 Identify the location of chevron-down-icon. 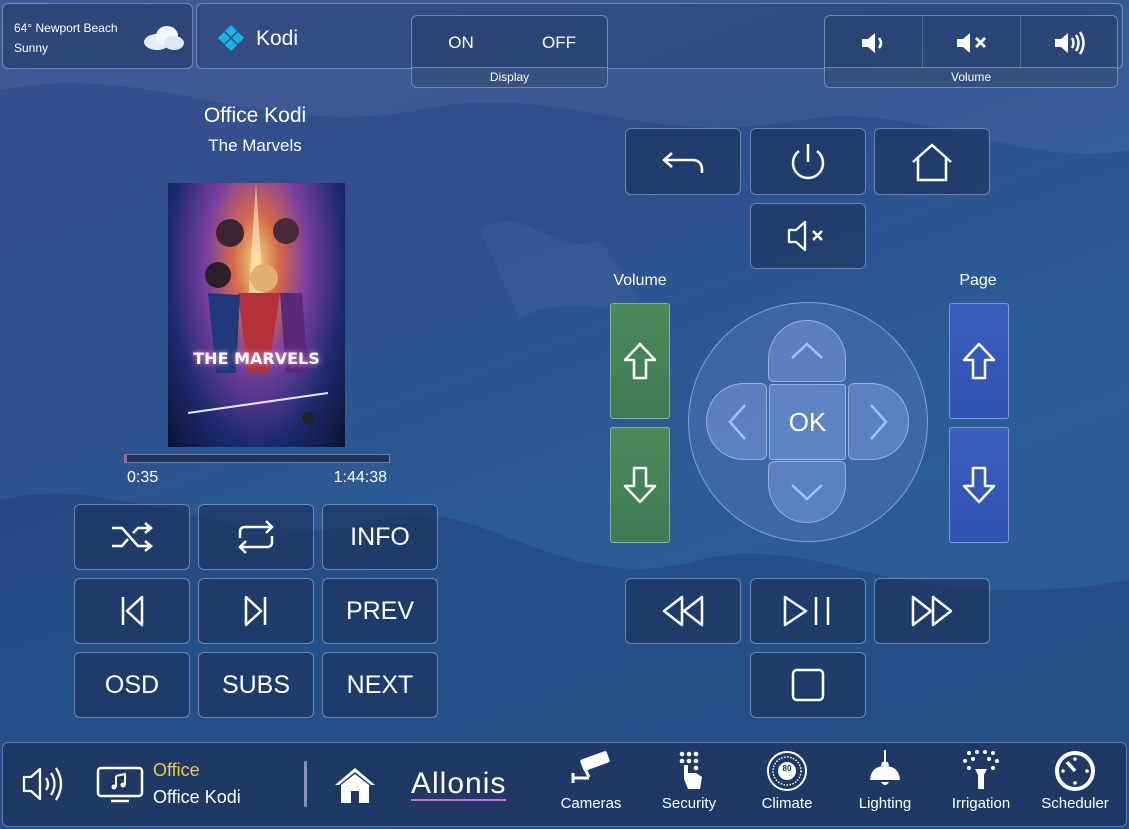
(807, 492).